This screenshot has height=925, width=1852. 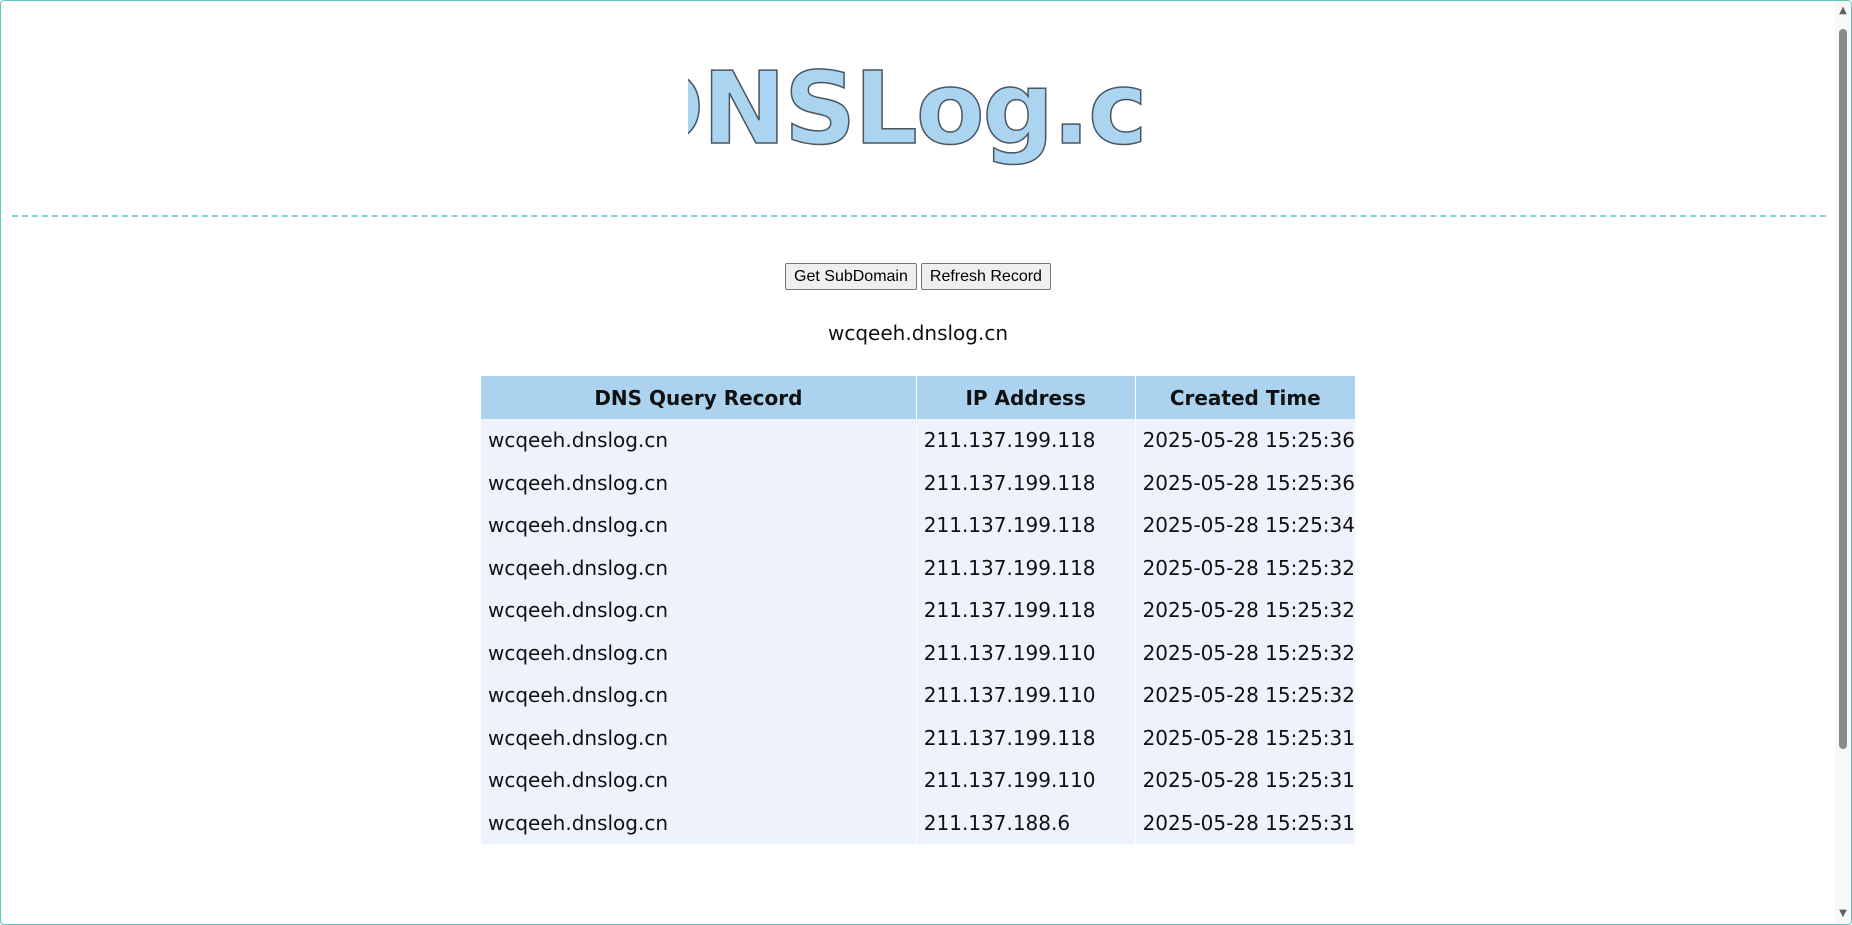 I want to click on get-subdomain-button: Get SubDomain, so click(x=851, y=276).